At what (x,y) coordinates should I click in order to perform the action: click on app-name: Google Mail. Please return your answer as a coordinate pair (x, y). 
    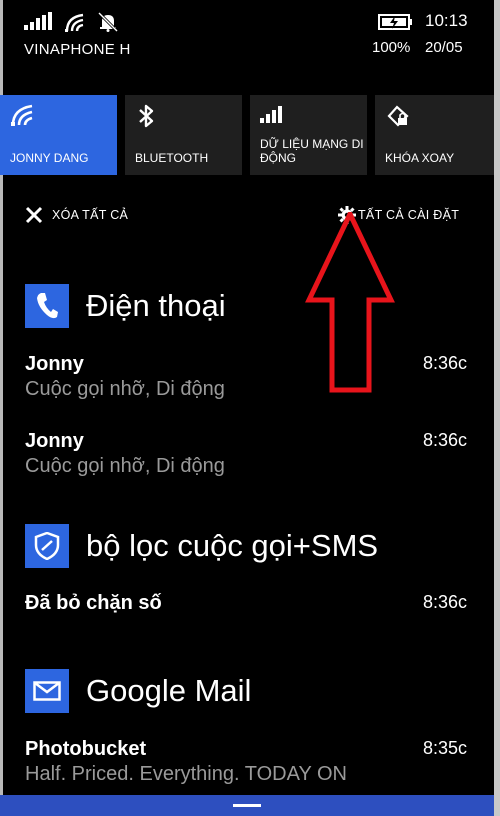
    Looking at the image, I should click on (169, 690).